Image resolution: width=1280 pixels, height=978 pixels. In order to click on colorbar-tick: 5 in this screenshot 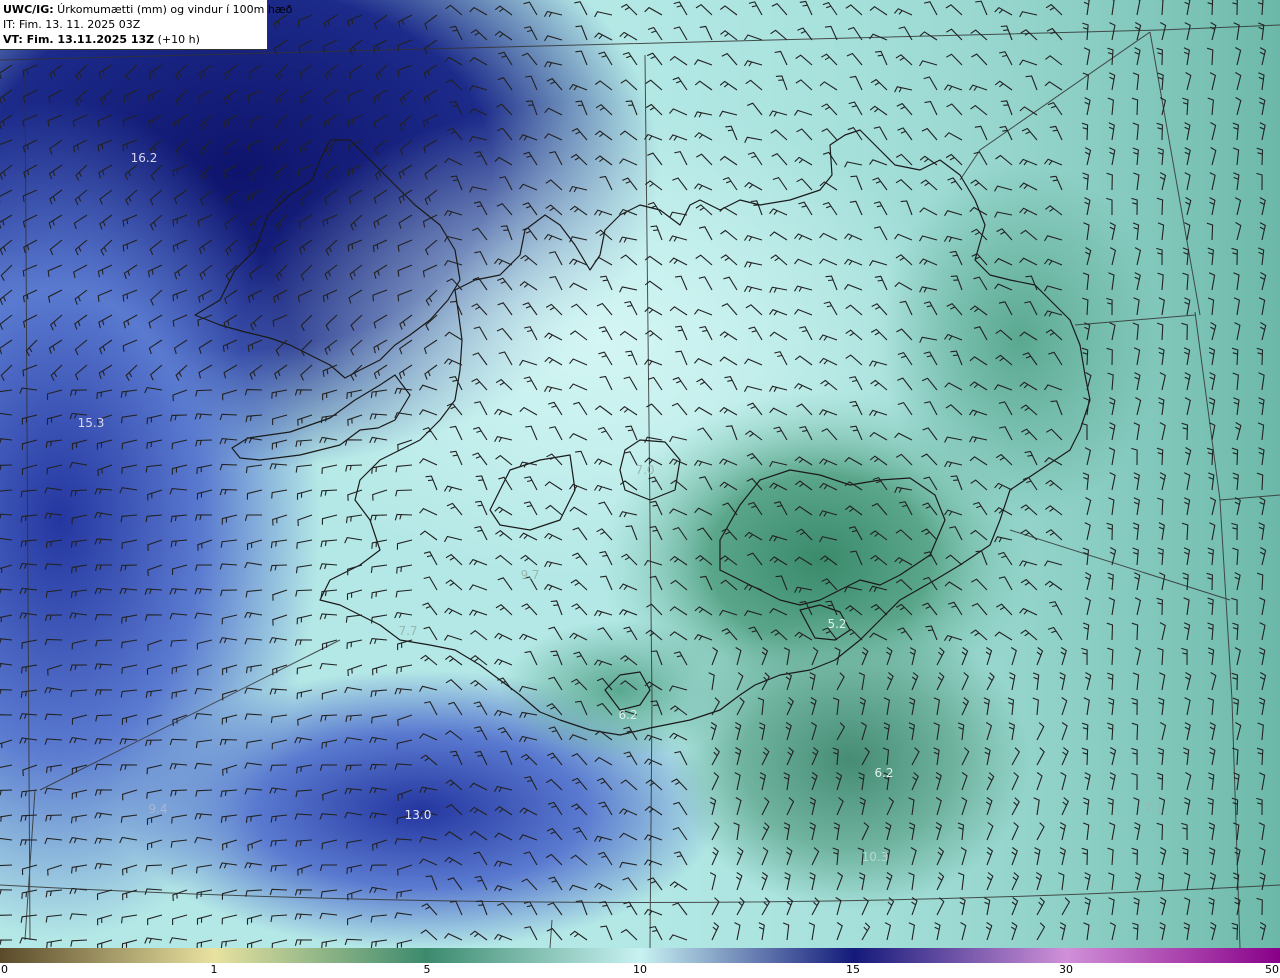, I will do `click(427, 969)`.